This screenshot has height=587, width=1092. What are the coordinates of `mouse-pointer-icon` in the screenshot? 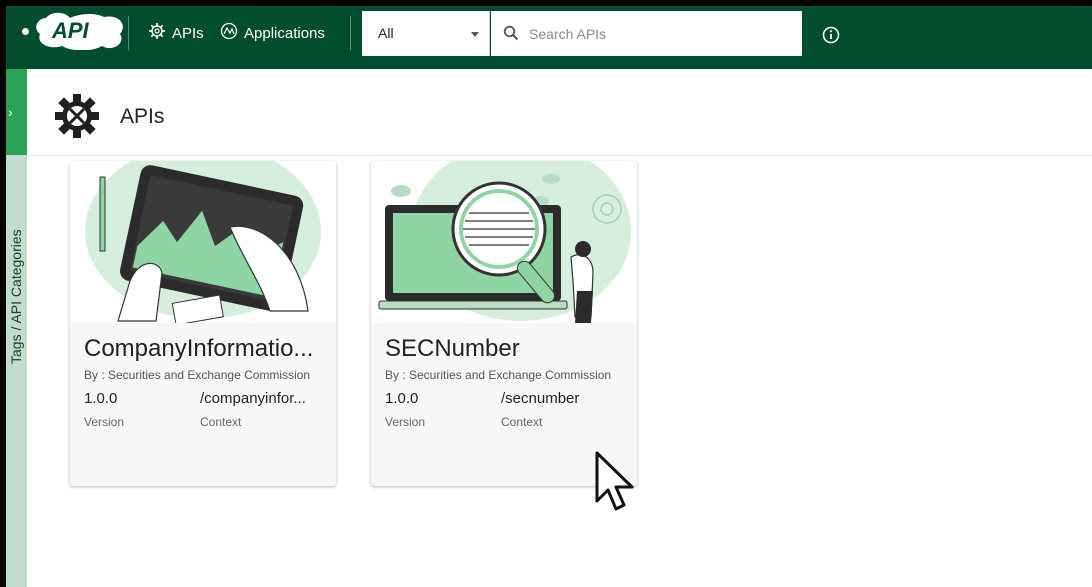 It's located at (615, 484).